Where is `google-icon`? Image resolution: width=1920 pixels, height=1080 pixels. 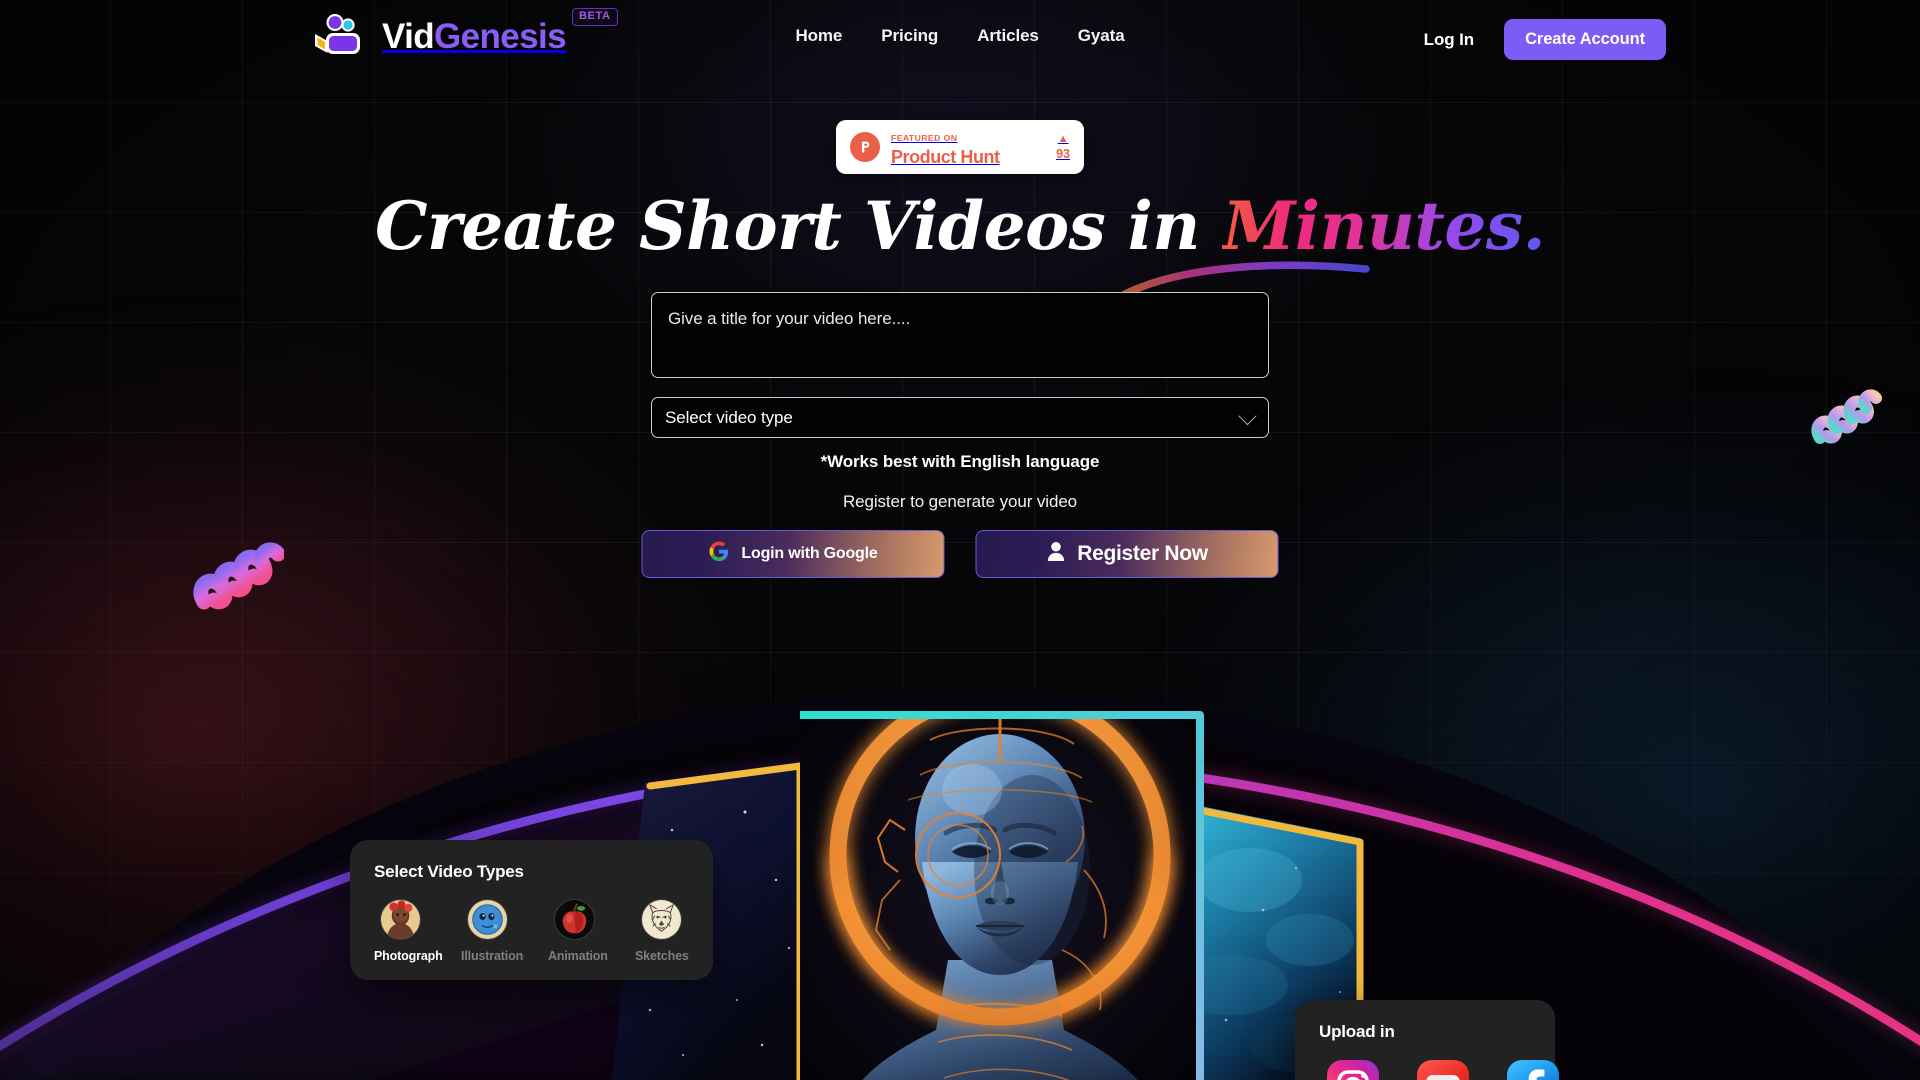 google-icon is located at coordinates (718, 554).